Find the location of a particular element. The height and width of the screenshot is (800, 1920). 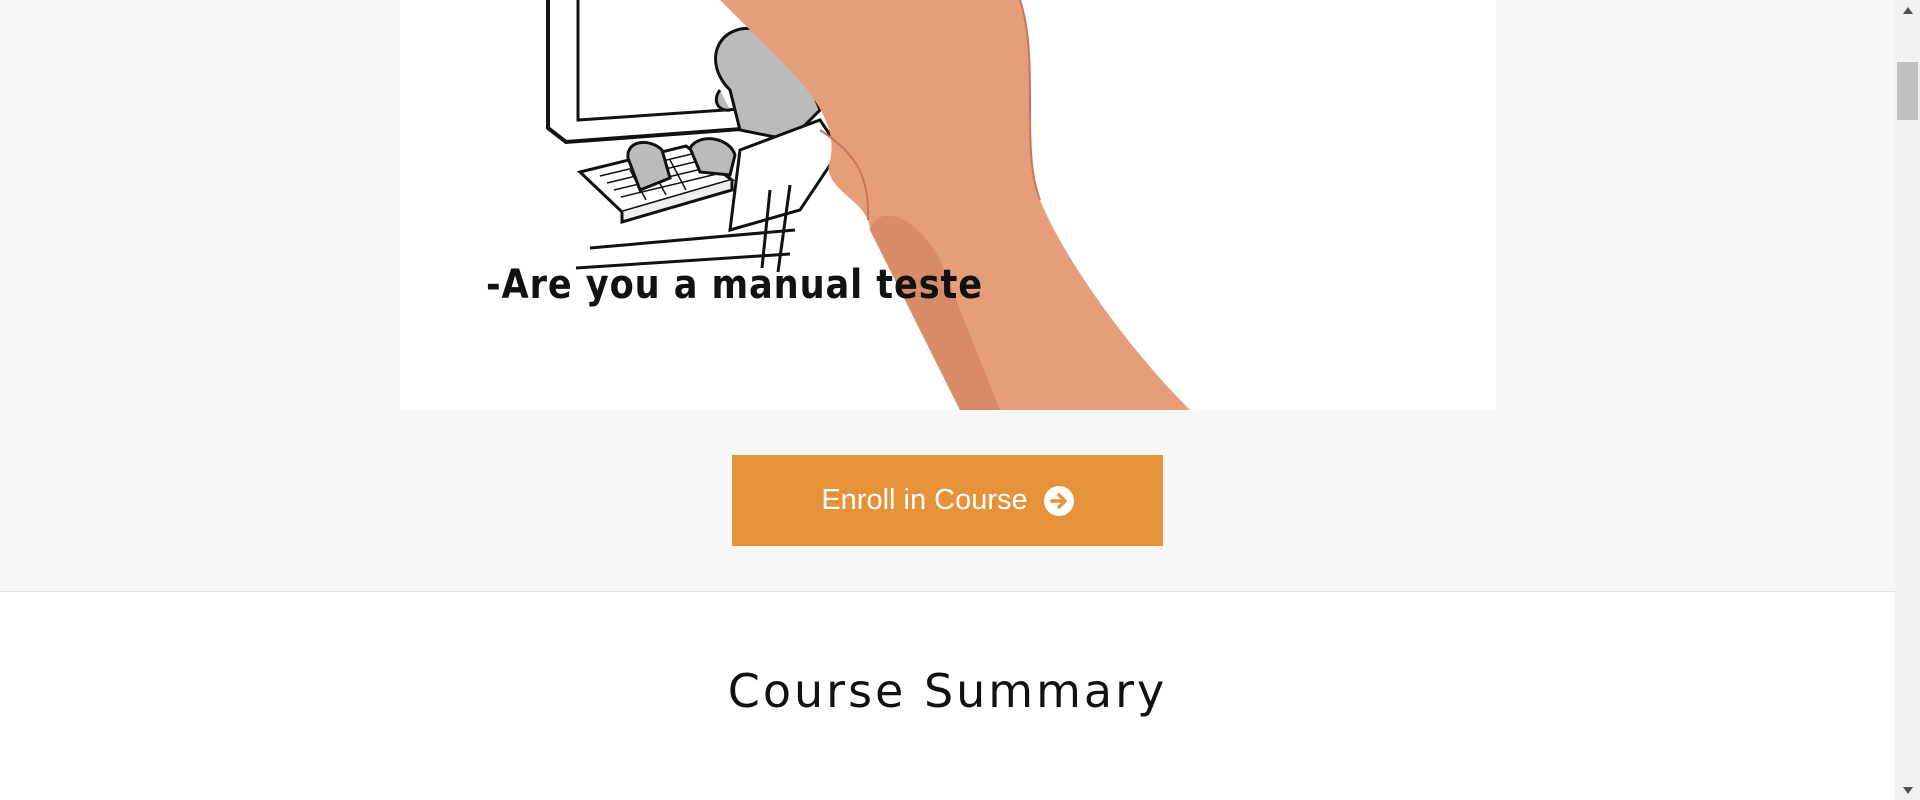

video-caption: -Are you a manual teste is located at coordinates (735, 285).